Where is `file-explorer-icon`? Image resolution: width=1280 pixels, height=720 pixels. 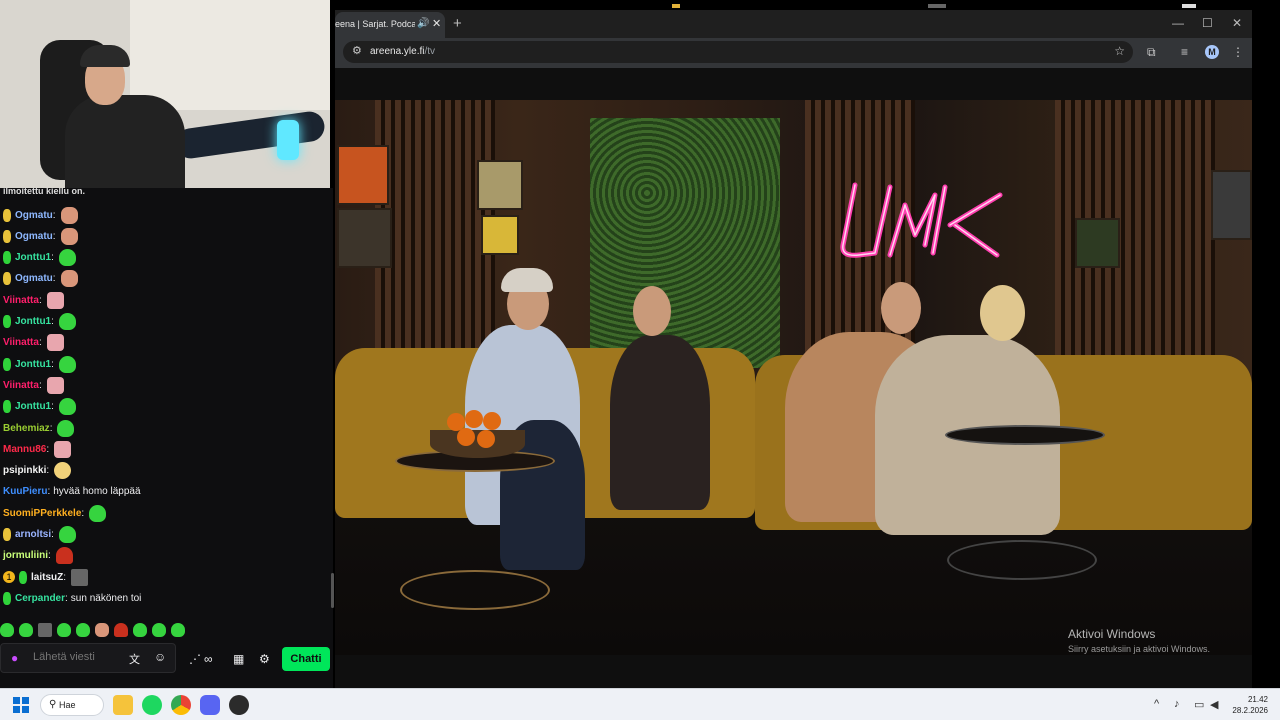 file-explorer-icon is located at coordinates (123, 705).